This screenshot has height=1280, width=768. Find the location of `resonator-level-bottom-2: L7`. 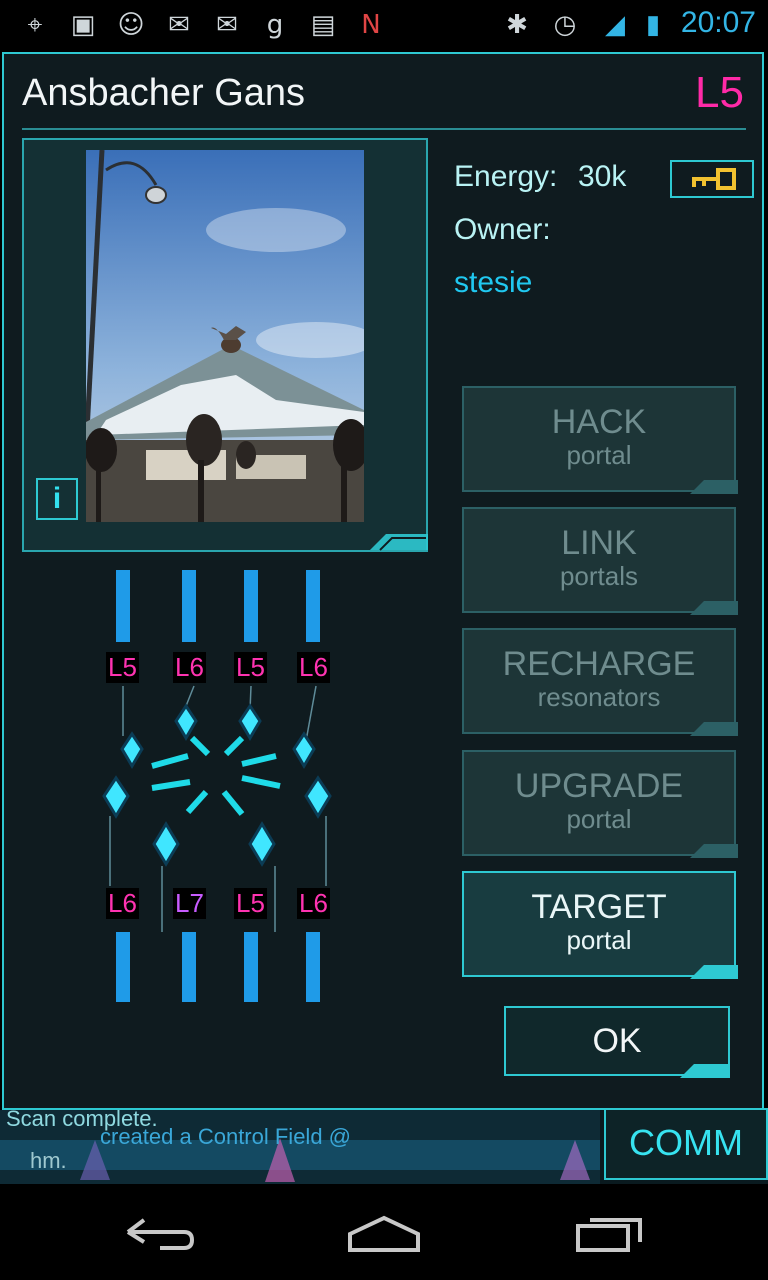

resonator-level-bottom-2: L7 is located at coordinates (189, 903).